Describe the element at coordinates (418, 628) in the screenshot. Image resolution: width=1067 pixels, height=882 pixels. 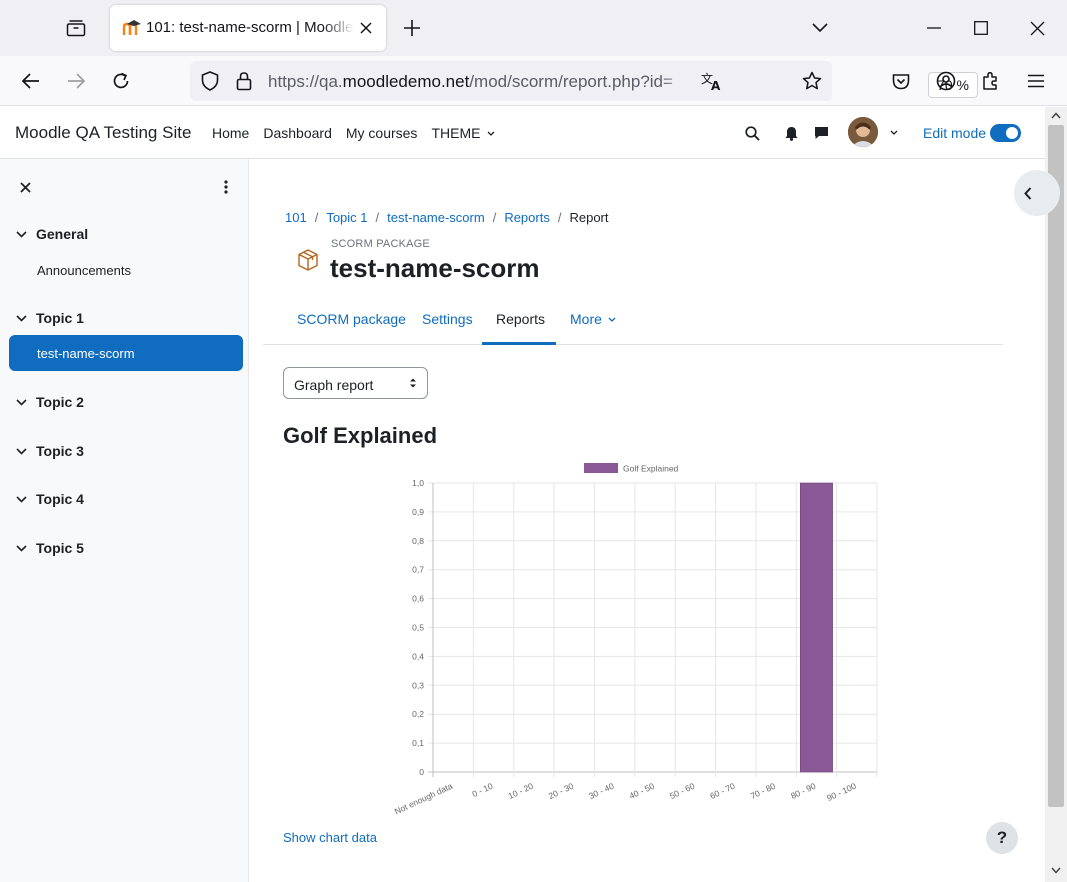
I see `y-tick-label: 0,5` at that location.